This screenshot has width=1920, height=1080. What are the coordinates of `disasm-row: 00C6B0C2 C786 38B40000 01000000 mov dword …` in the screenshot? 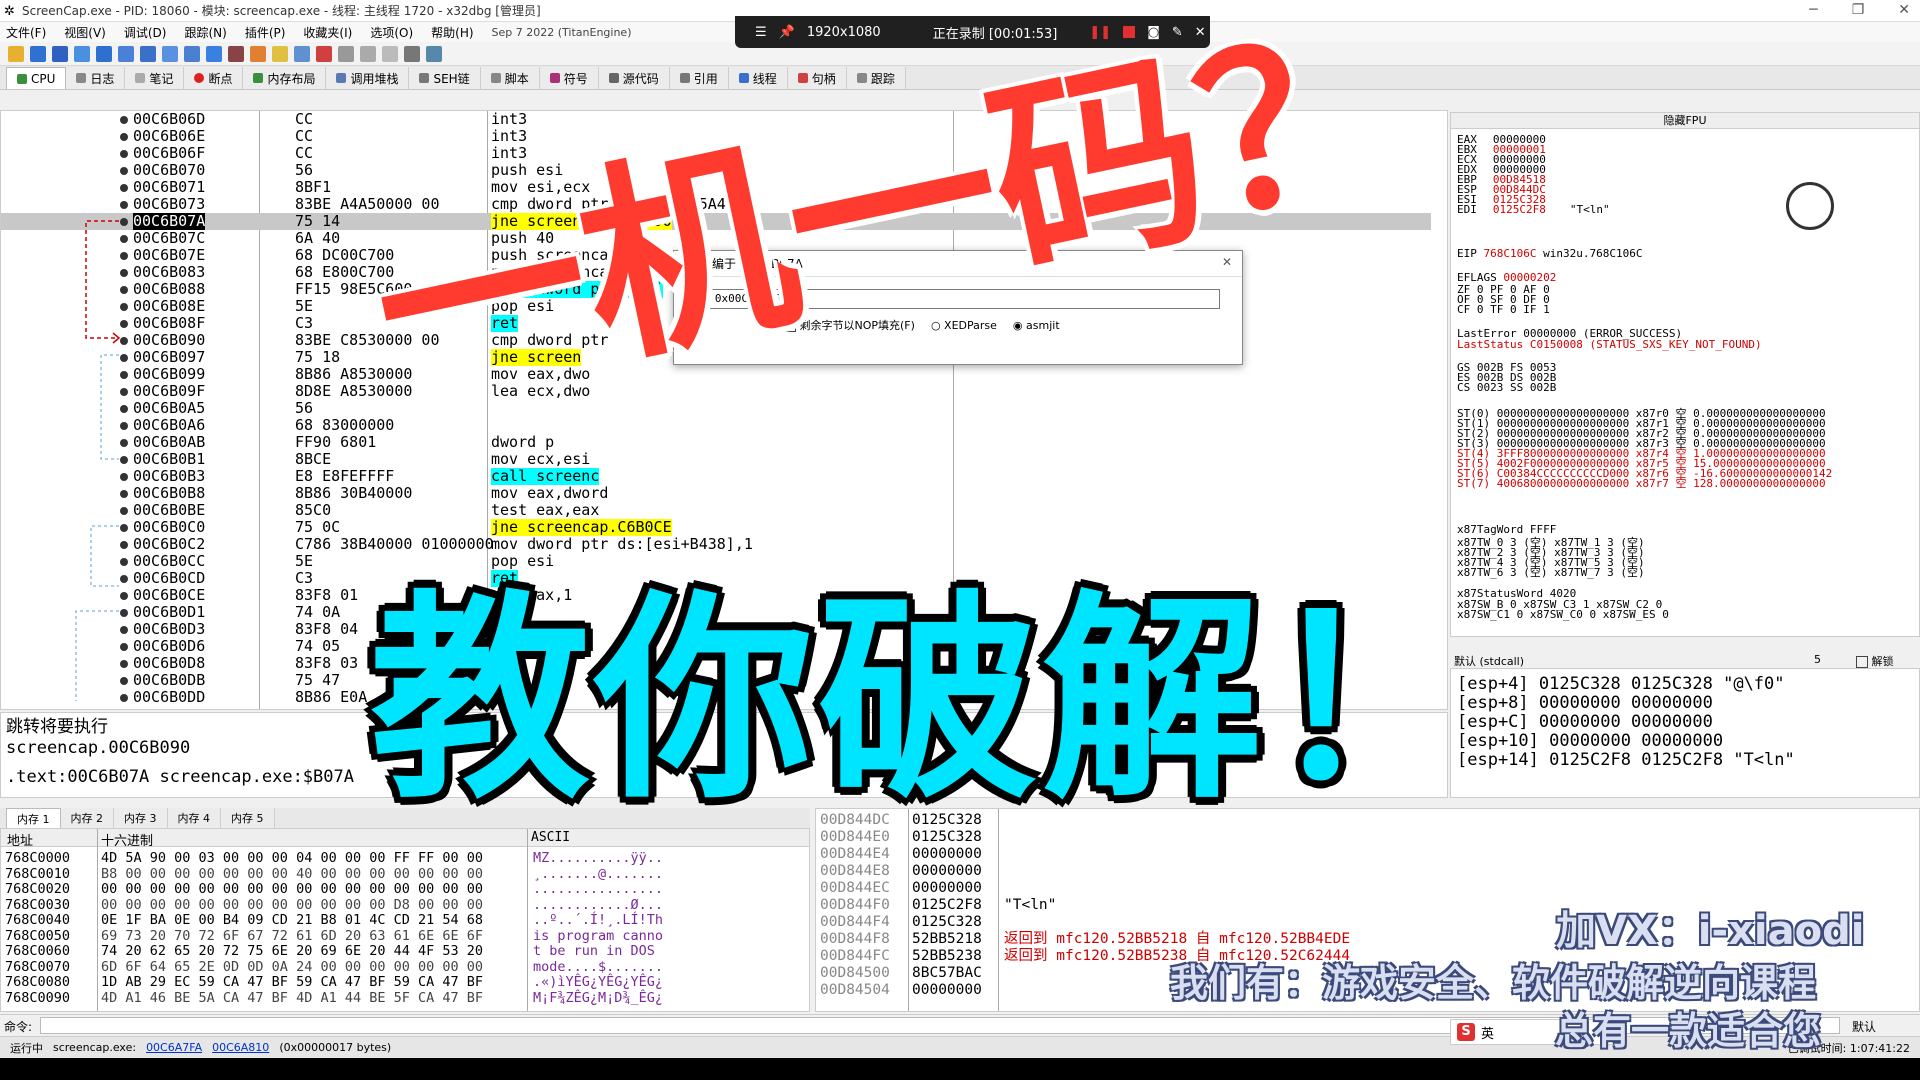 It's located at (716, 544).